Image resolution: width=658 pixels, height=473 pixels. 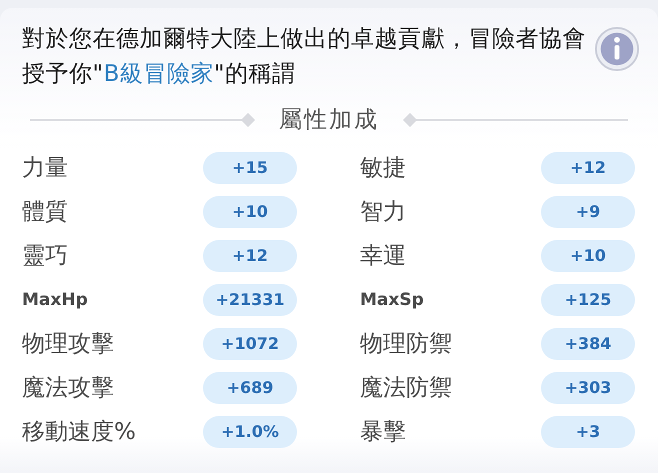 What do you see at coordinates (55, 300) in the screenshot?
I see `stat-label: MaxHp` at bounding box center [55, 300].